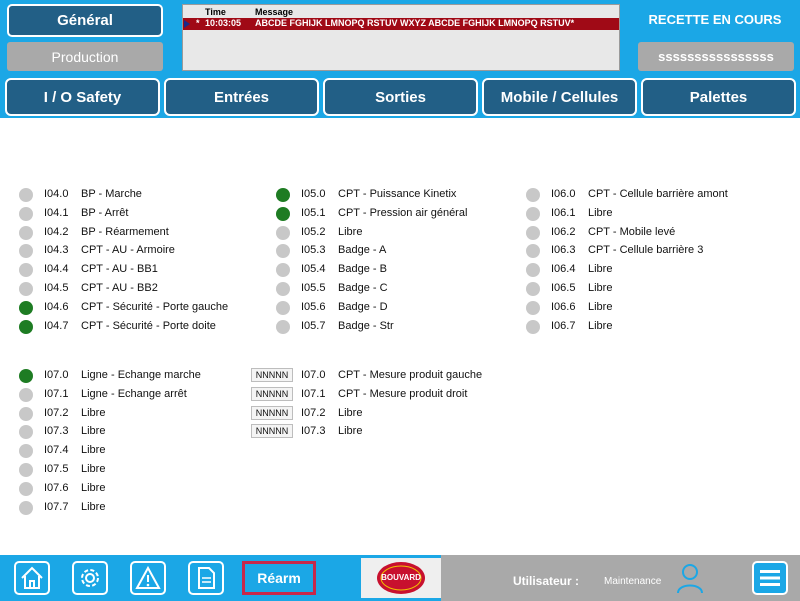 The image size is (800, 601). I want to click on tab-io-safety: I / O Safety, so click(82, 97).